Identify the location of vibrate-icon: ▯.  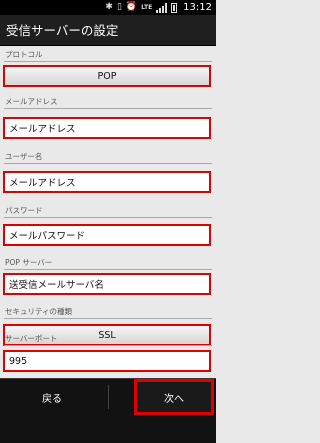
(119, 7).